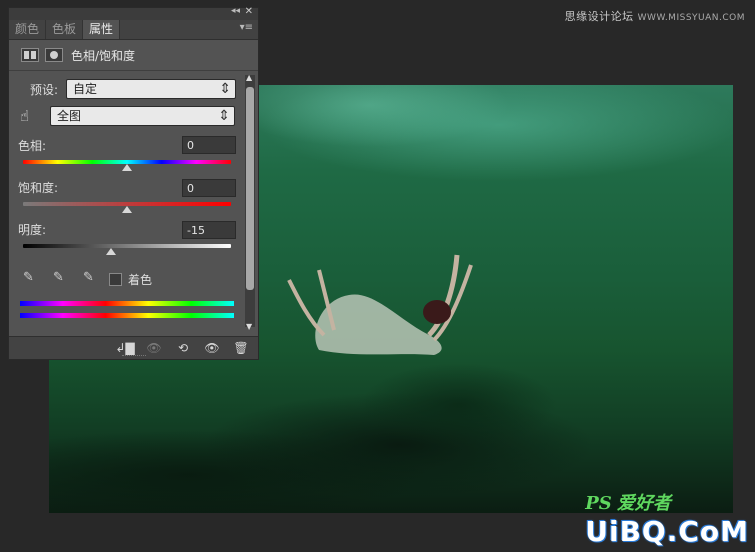  I want to click on eyedropper-group: ✎ ✎ ✎, so click(68, 278).